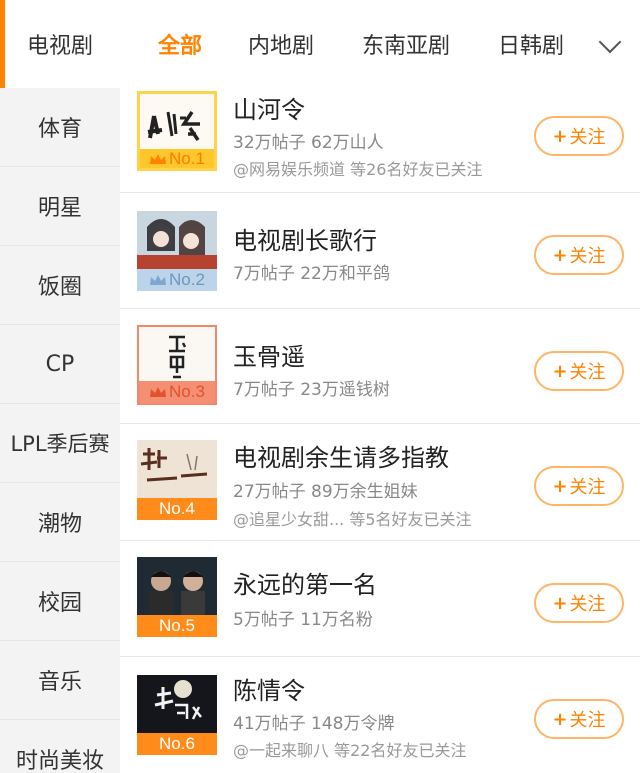  I want to click on poster-thumbnail: No.6, so click(177, 715).